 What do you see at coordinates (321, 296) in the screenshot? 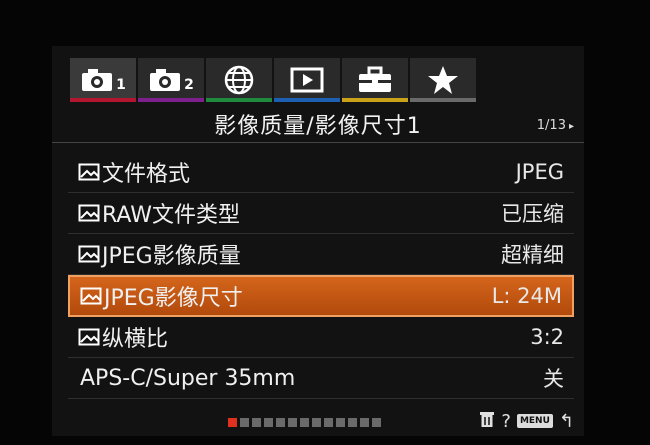
I see `menu-item-jpeg-image-size: JPEG影像尺寸 L: 24M` at bounding box center [321, 296].